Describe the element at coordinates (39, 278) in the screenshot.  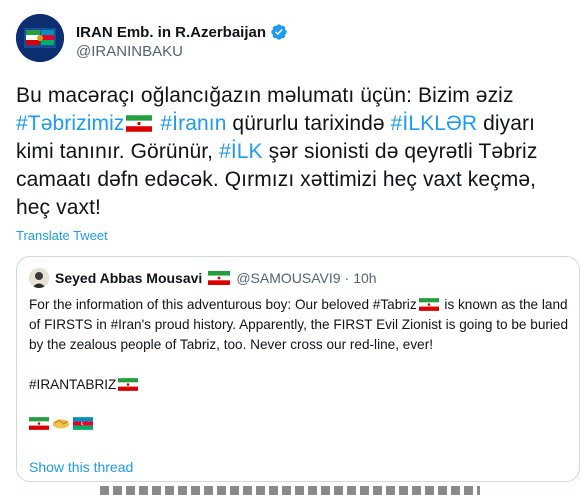
I see `quote-author-avatar` at that location.